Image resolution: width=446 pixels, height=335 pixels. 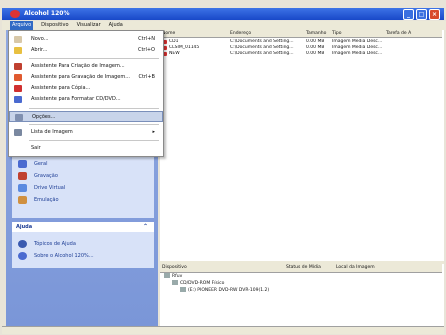 What do you see at coordinates (24, 227) in the screenshot?
I see `help-panel-title: Ajuda` at bounding box center [24, 227].